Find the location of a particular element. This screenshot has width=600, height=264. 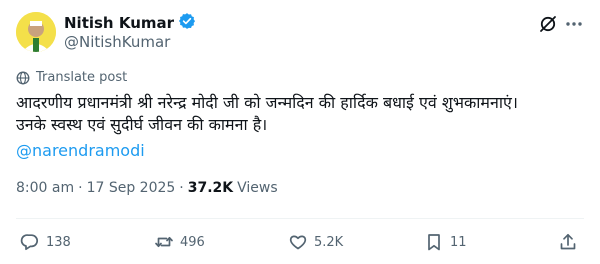

action-bar: 138 496 5.2K 11 is located at coordinates (300, 242).